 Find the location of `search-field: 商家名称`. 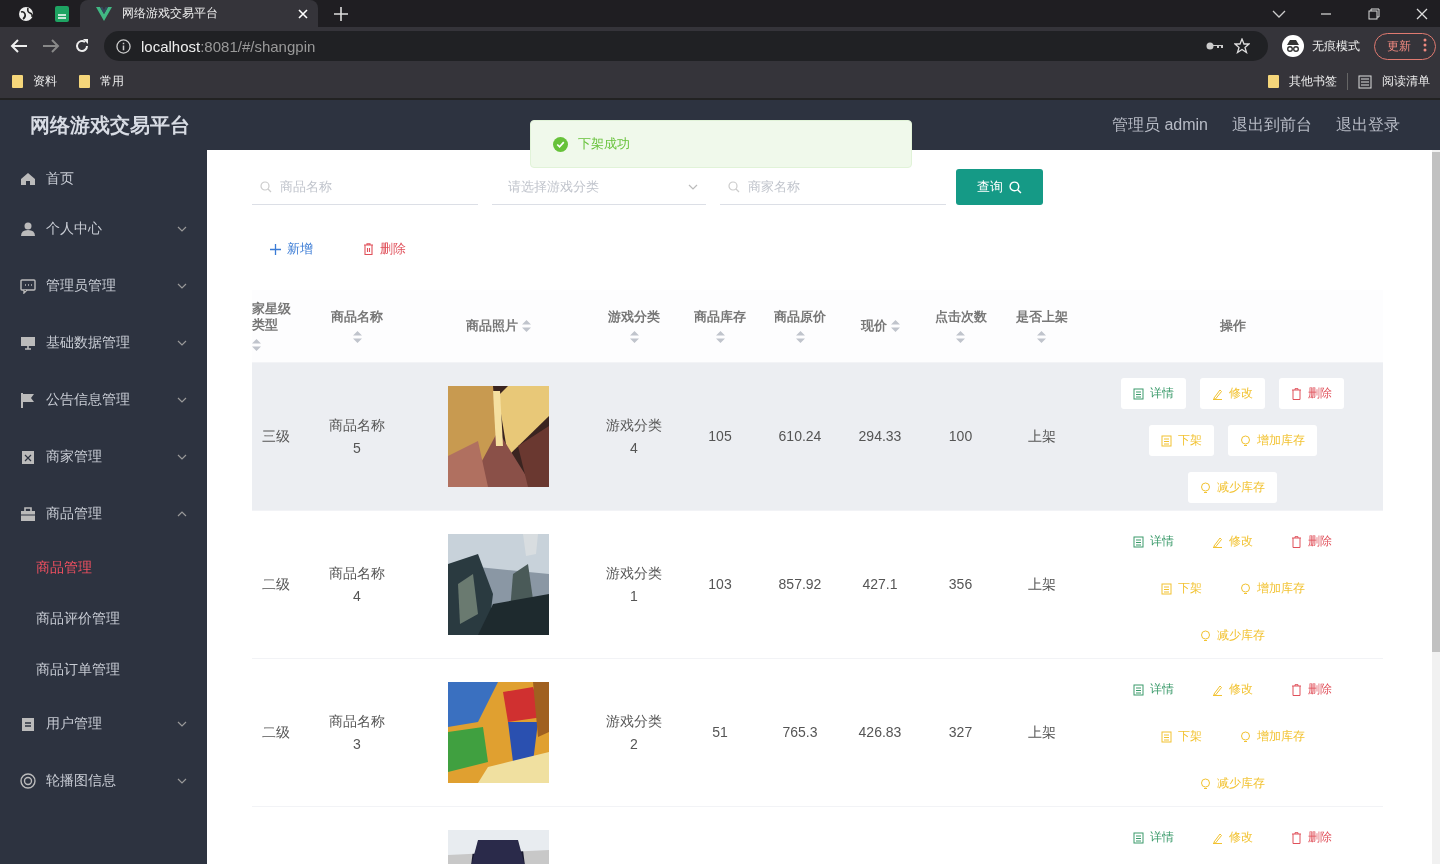

search-field: 商家名称 is located at coordinates (842, 186).